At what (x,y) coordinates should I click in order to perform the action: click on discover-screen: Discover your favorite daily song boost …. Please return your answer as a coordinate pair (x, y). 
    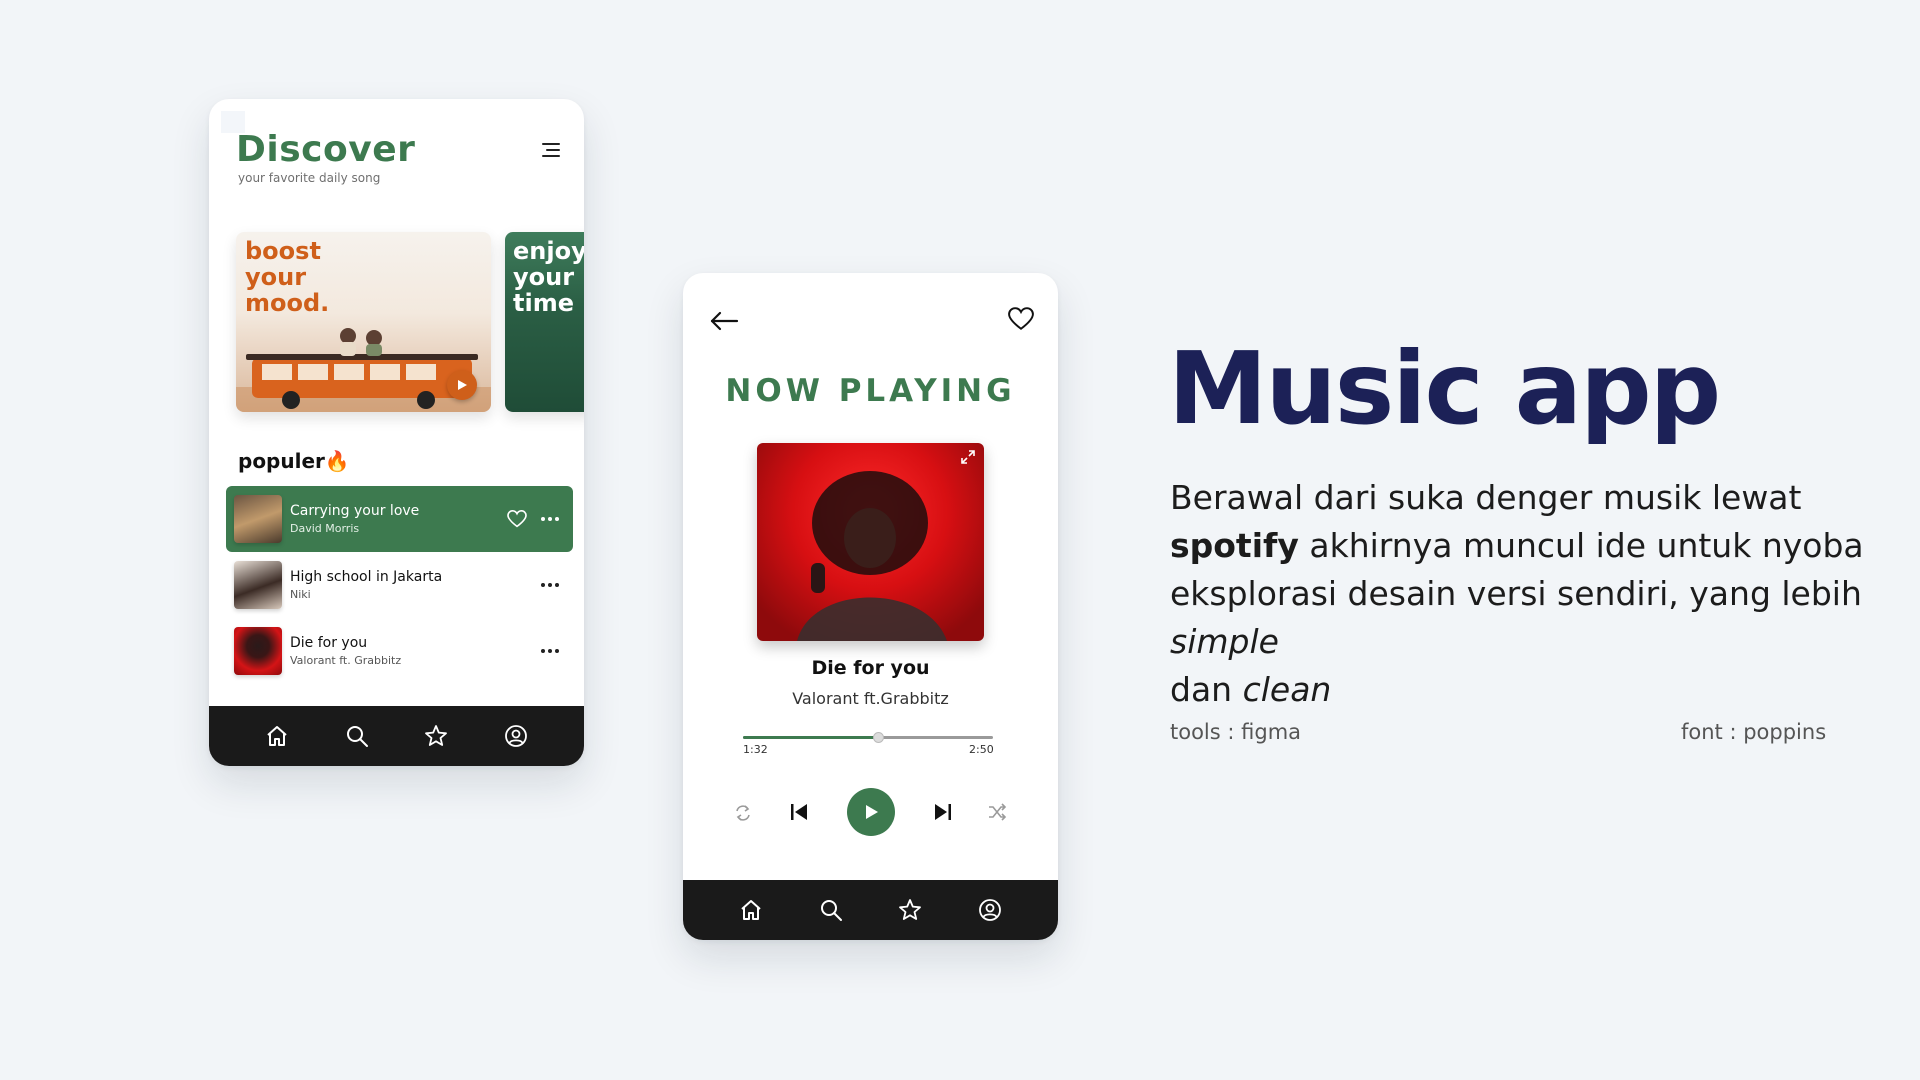
    Looking at the image, I should click on (396, 432).